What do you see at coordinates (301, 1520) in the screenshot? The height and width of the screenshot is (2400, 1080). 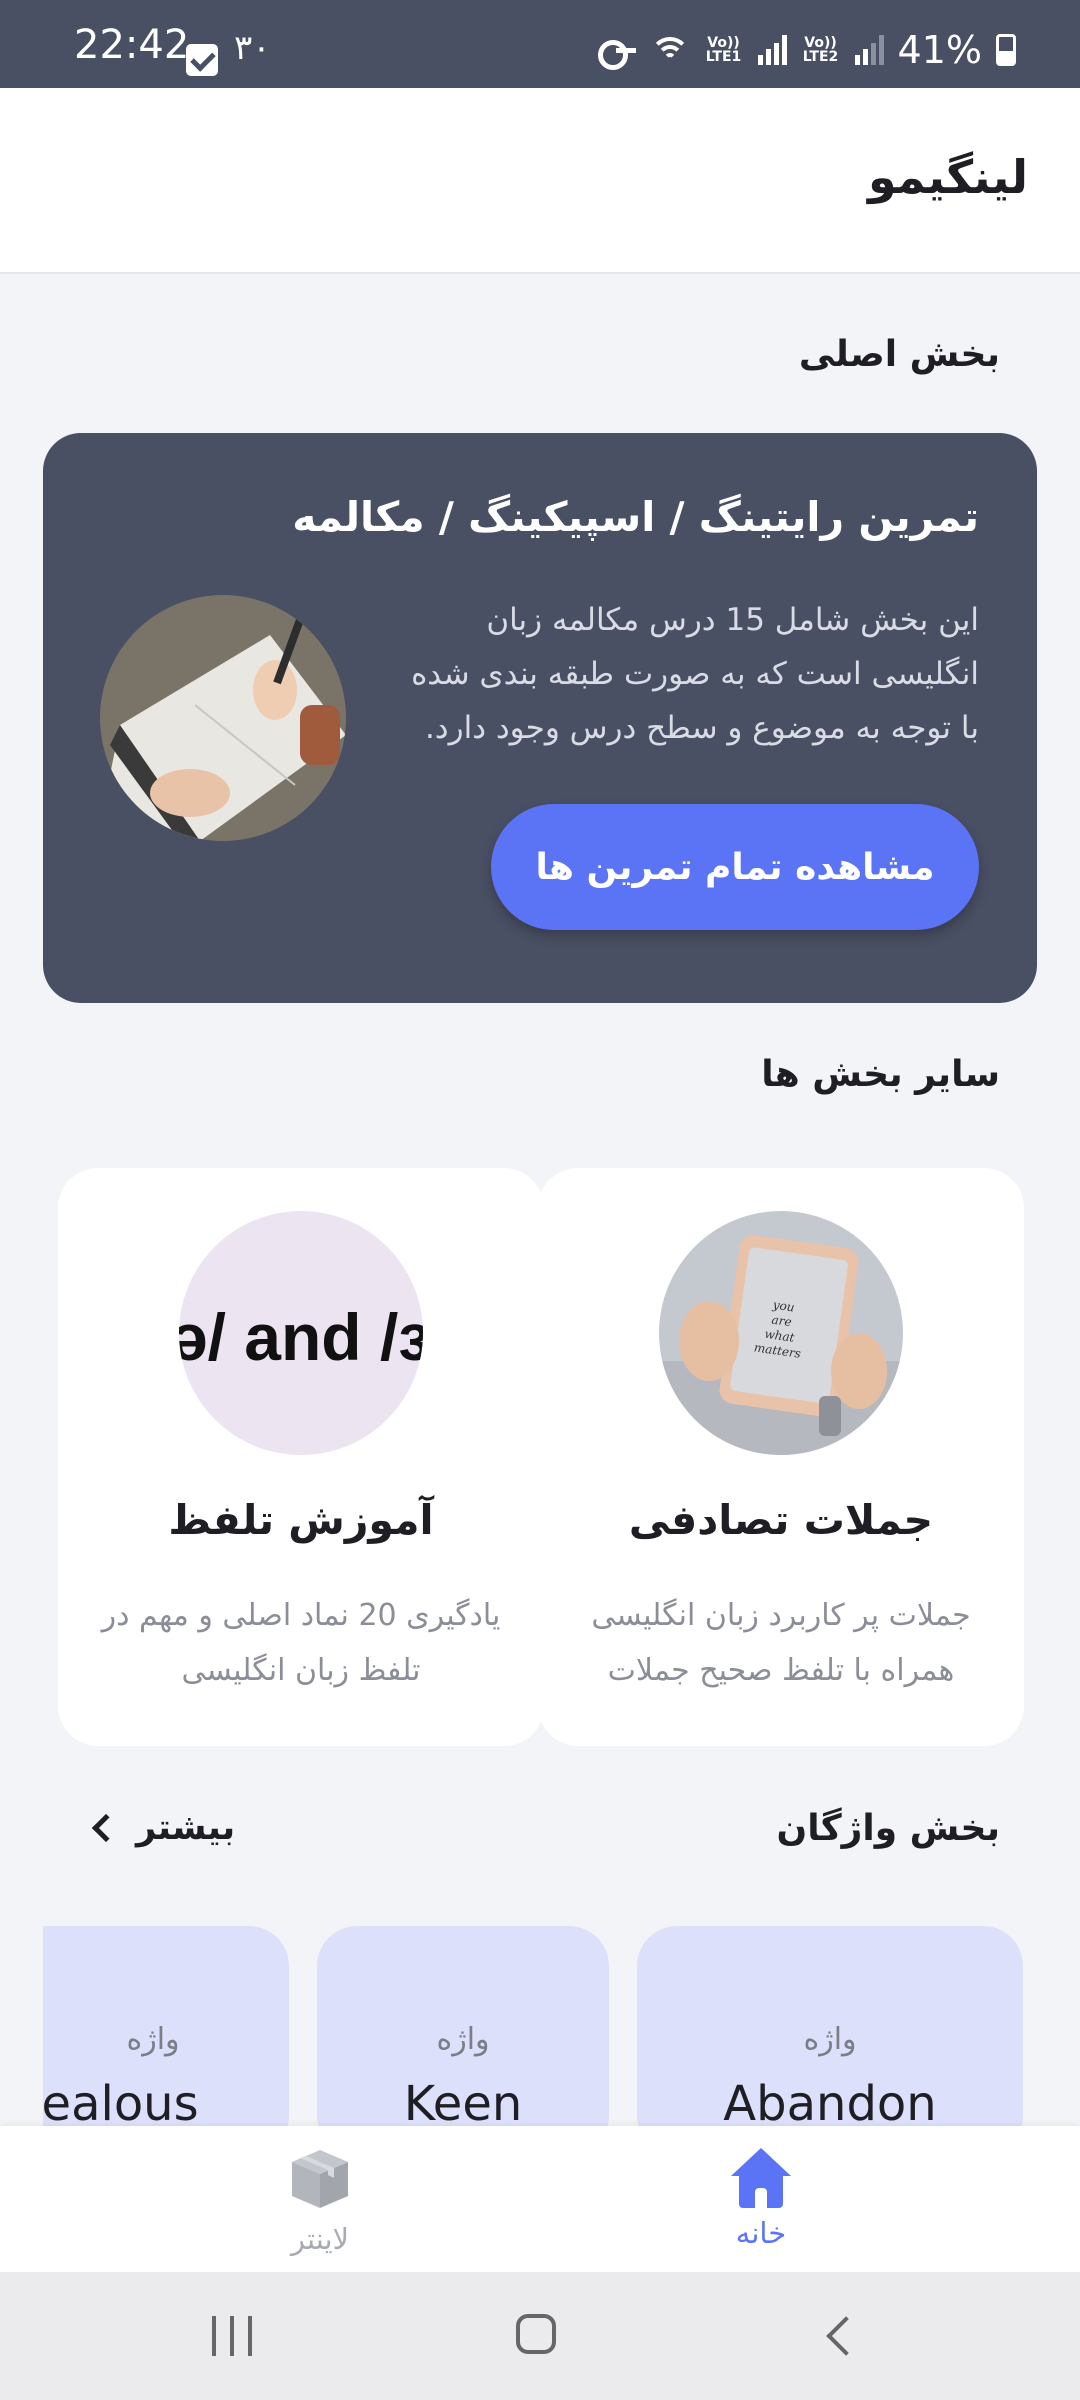 I see `pronunciation-title: آموزش تلفظ` at bounding box center [301, 1520].